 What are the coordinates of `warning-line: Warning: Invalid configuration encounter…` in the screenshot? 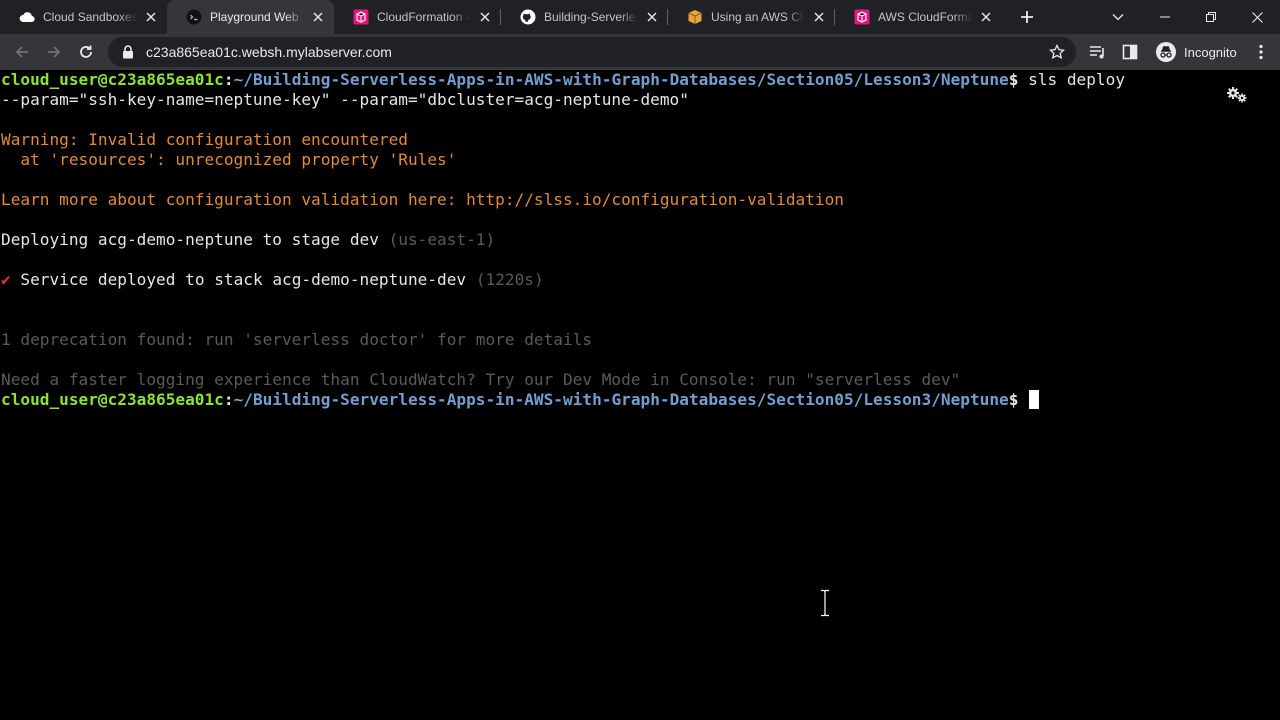 It's located at (204, 139).